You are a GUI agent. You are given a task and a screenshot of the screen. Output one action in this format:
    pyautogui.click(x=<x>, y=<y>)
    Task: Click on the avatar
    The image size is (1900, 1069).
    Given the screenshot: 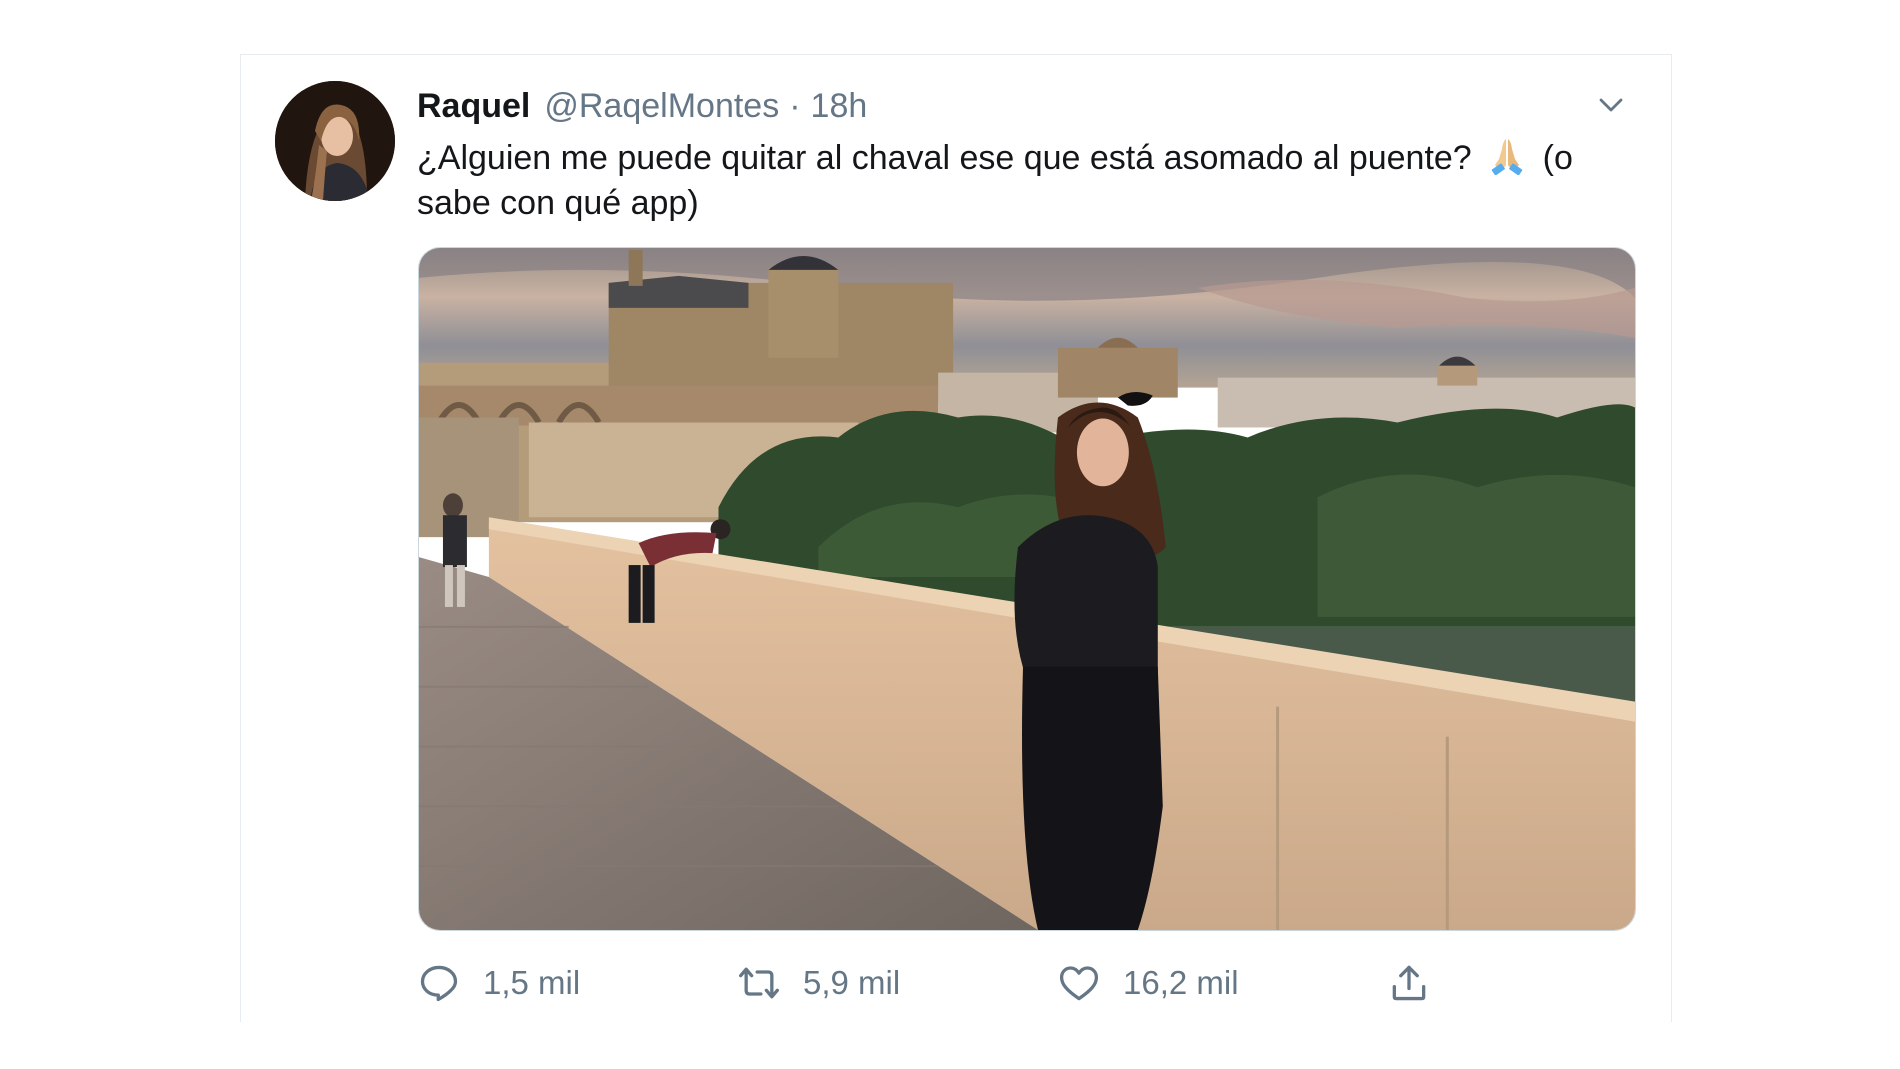 What is the action you would take?
    pyautogui.click(x=335, y=141)
    